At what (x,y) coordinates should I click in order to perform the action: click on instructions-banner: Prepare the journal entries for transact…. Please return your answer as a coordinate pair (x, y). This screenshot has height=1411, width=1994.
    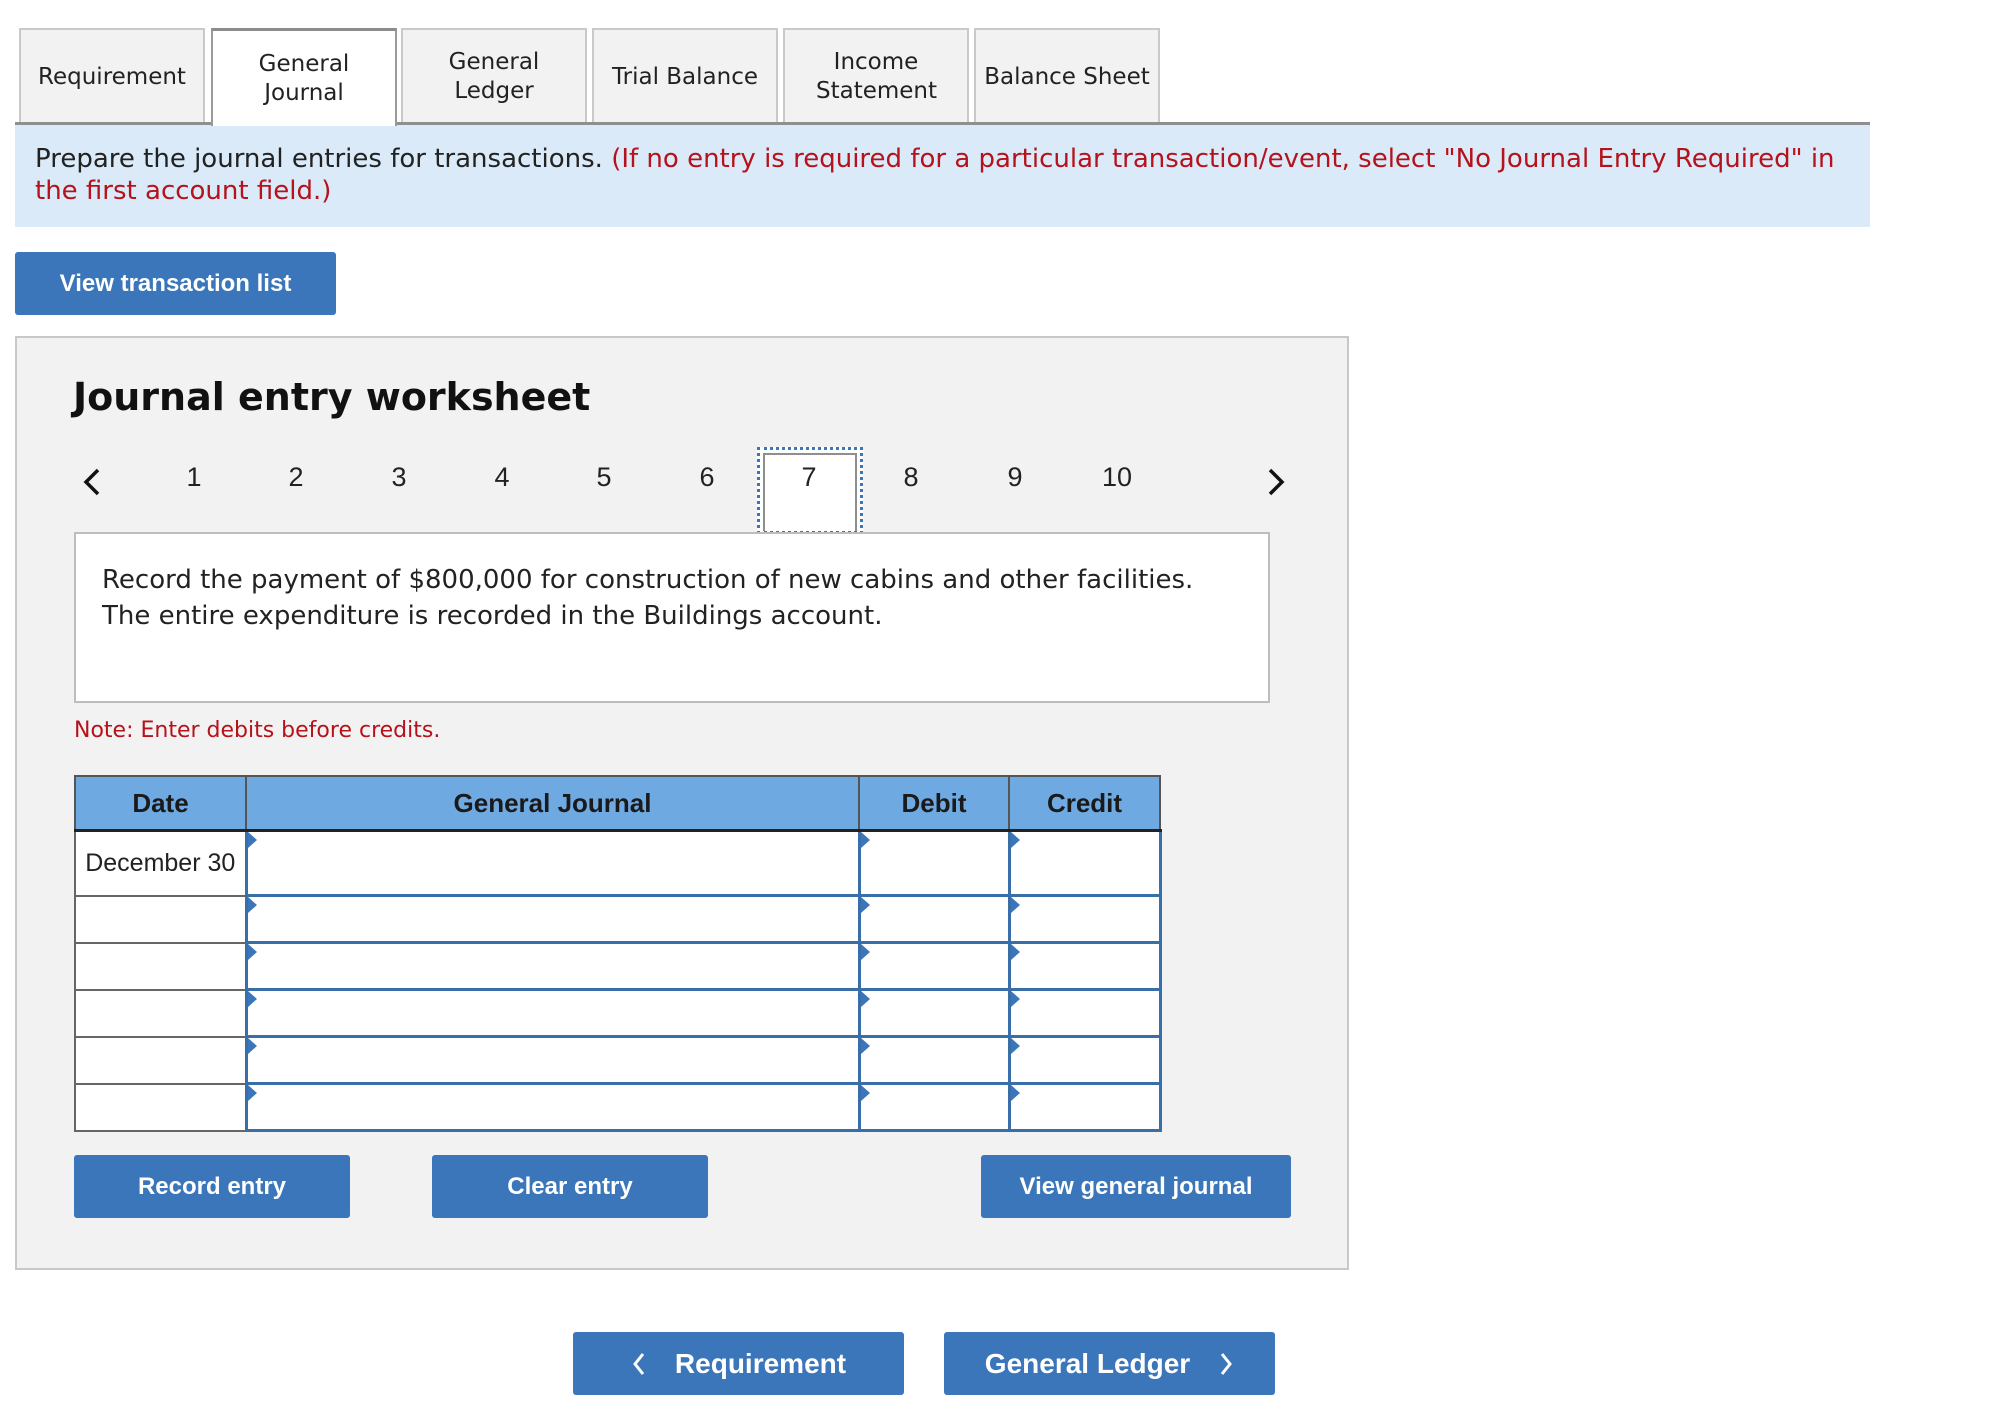
    Looking at the image, I should click on (942, 176).